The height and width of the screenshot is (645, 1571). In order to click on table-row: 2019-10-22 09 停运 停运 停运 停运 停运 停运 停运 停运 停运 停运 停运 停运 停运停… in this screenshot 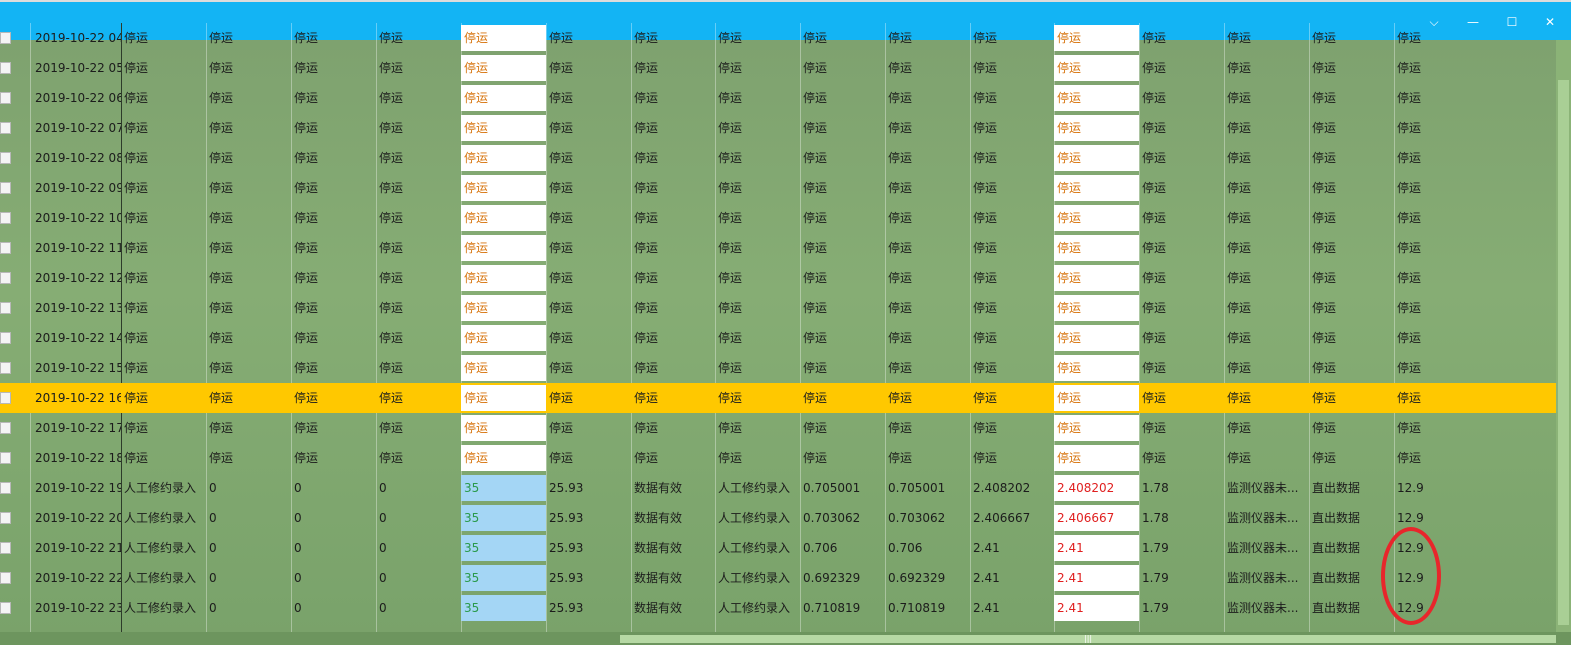, I will do `click(778, 188)`.